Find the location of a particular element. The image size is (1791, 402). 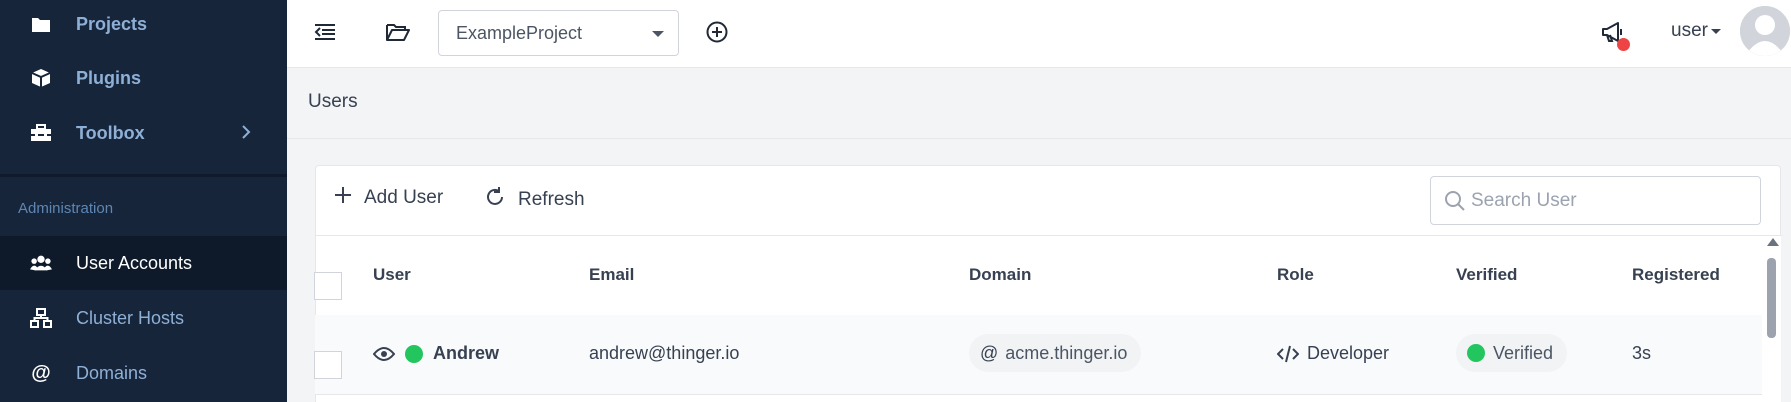

user-menu-label: user is located at coordinates (1689, 30).